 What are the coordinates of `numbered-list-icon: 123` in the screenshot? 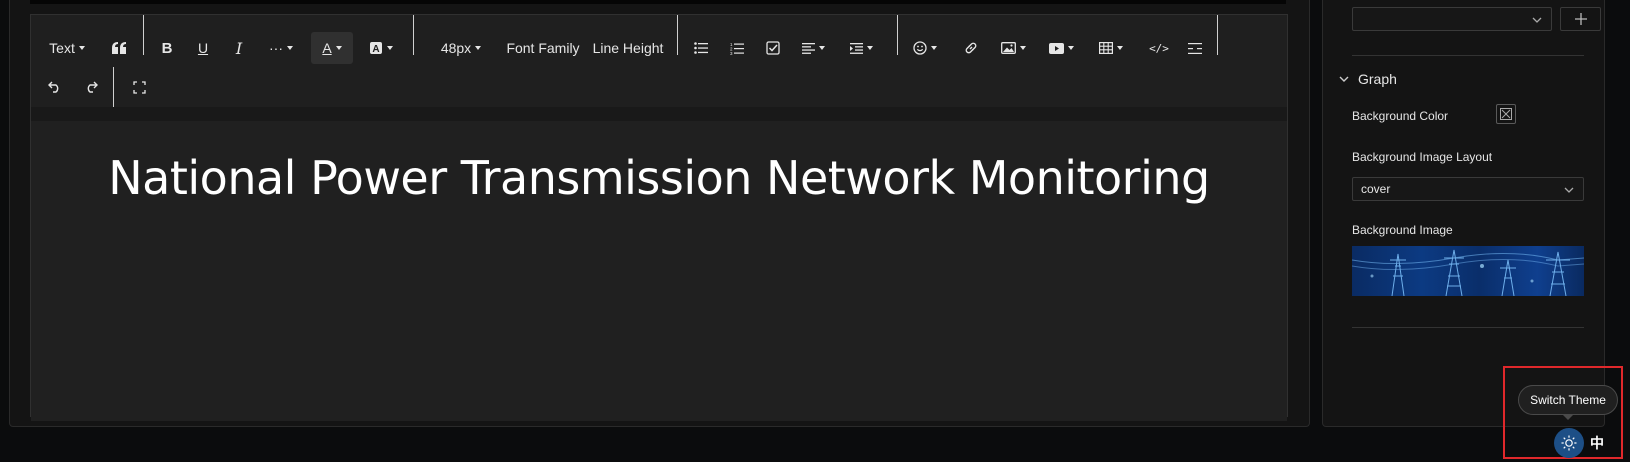 It's located at (737, 48).